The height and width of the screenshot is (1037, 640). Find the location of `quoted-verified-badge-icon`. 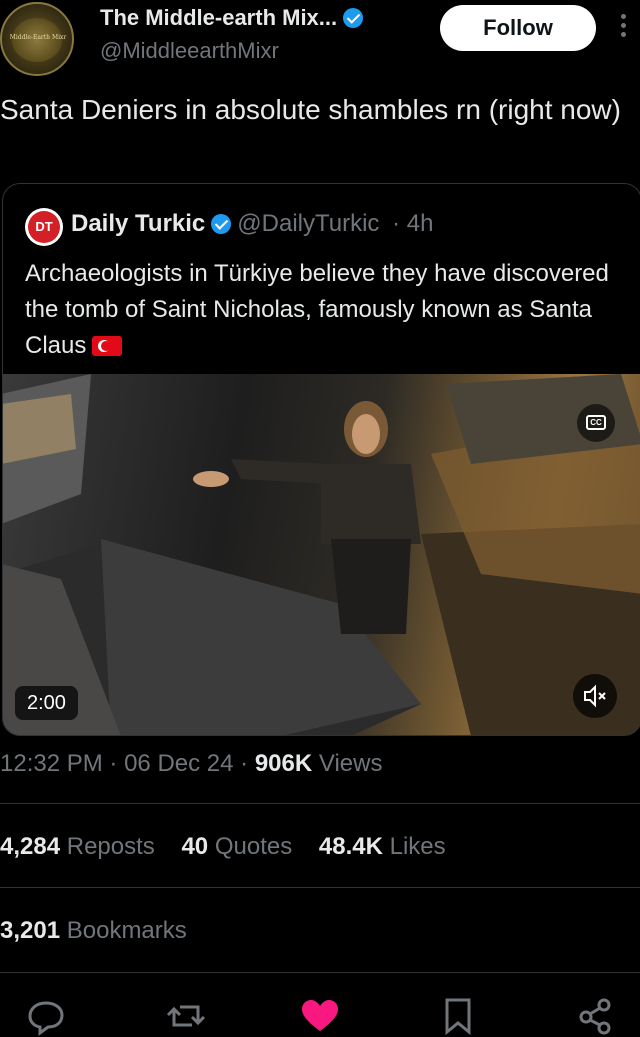

quoted-verified-badge-icon is located at coordinates (221, 224).